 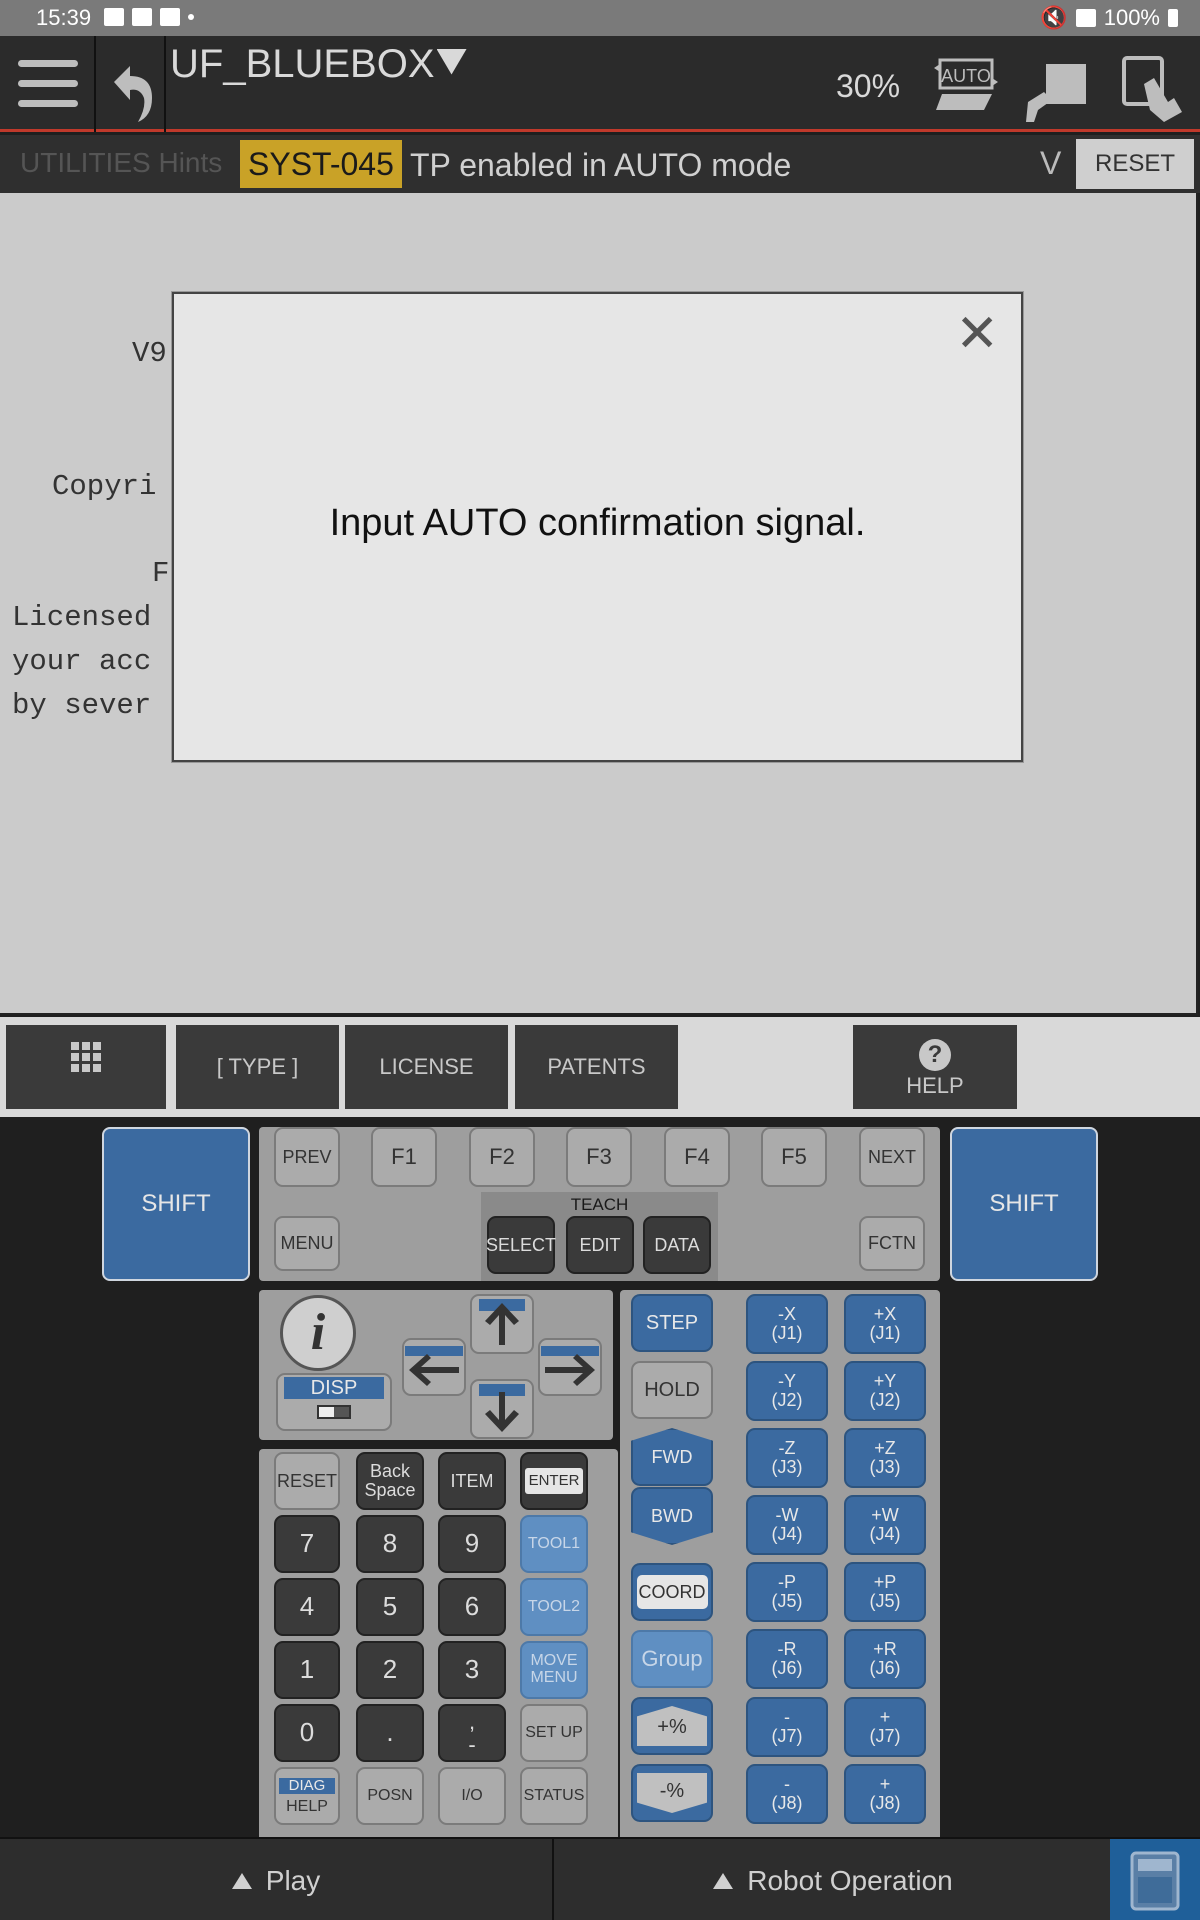 I want to click on backspace-key: Back Space, so click(x=390, y=1481).